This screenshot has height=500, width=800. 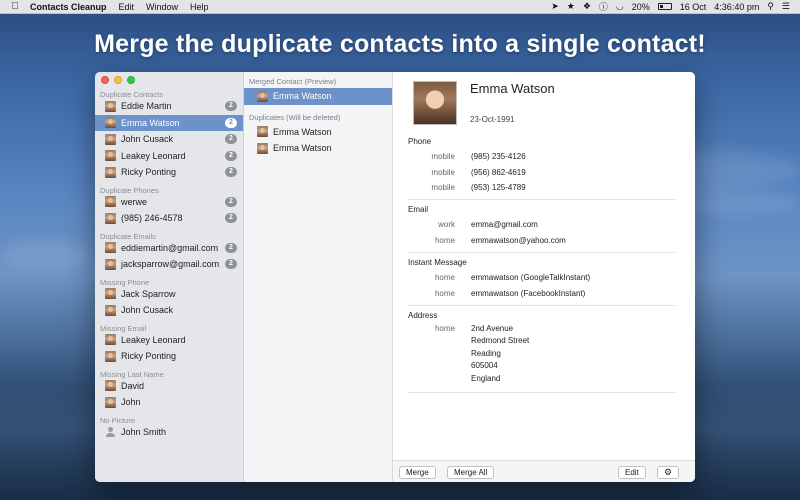 I want to click on sidebar-item: Ricky Ponting, so click(x=169, y=356).